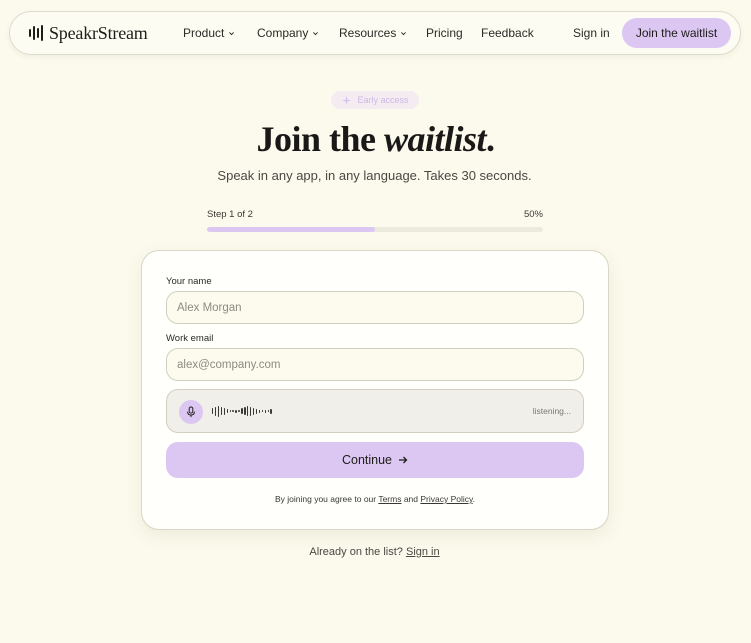 The width and height of the screenshot is (751, 643). I want to click on microphone-icon, so click(191, 411).